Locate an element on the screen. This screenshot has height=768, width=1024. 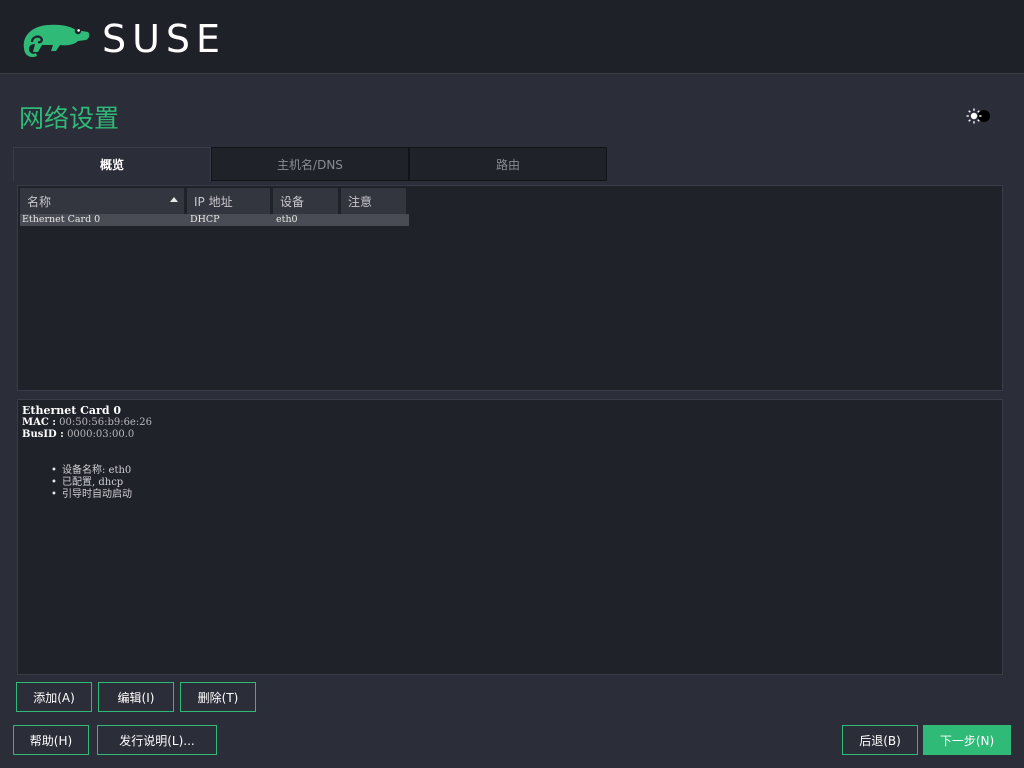
next-button: 下一步(N) is located at coordinates (967, 740).